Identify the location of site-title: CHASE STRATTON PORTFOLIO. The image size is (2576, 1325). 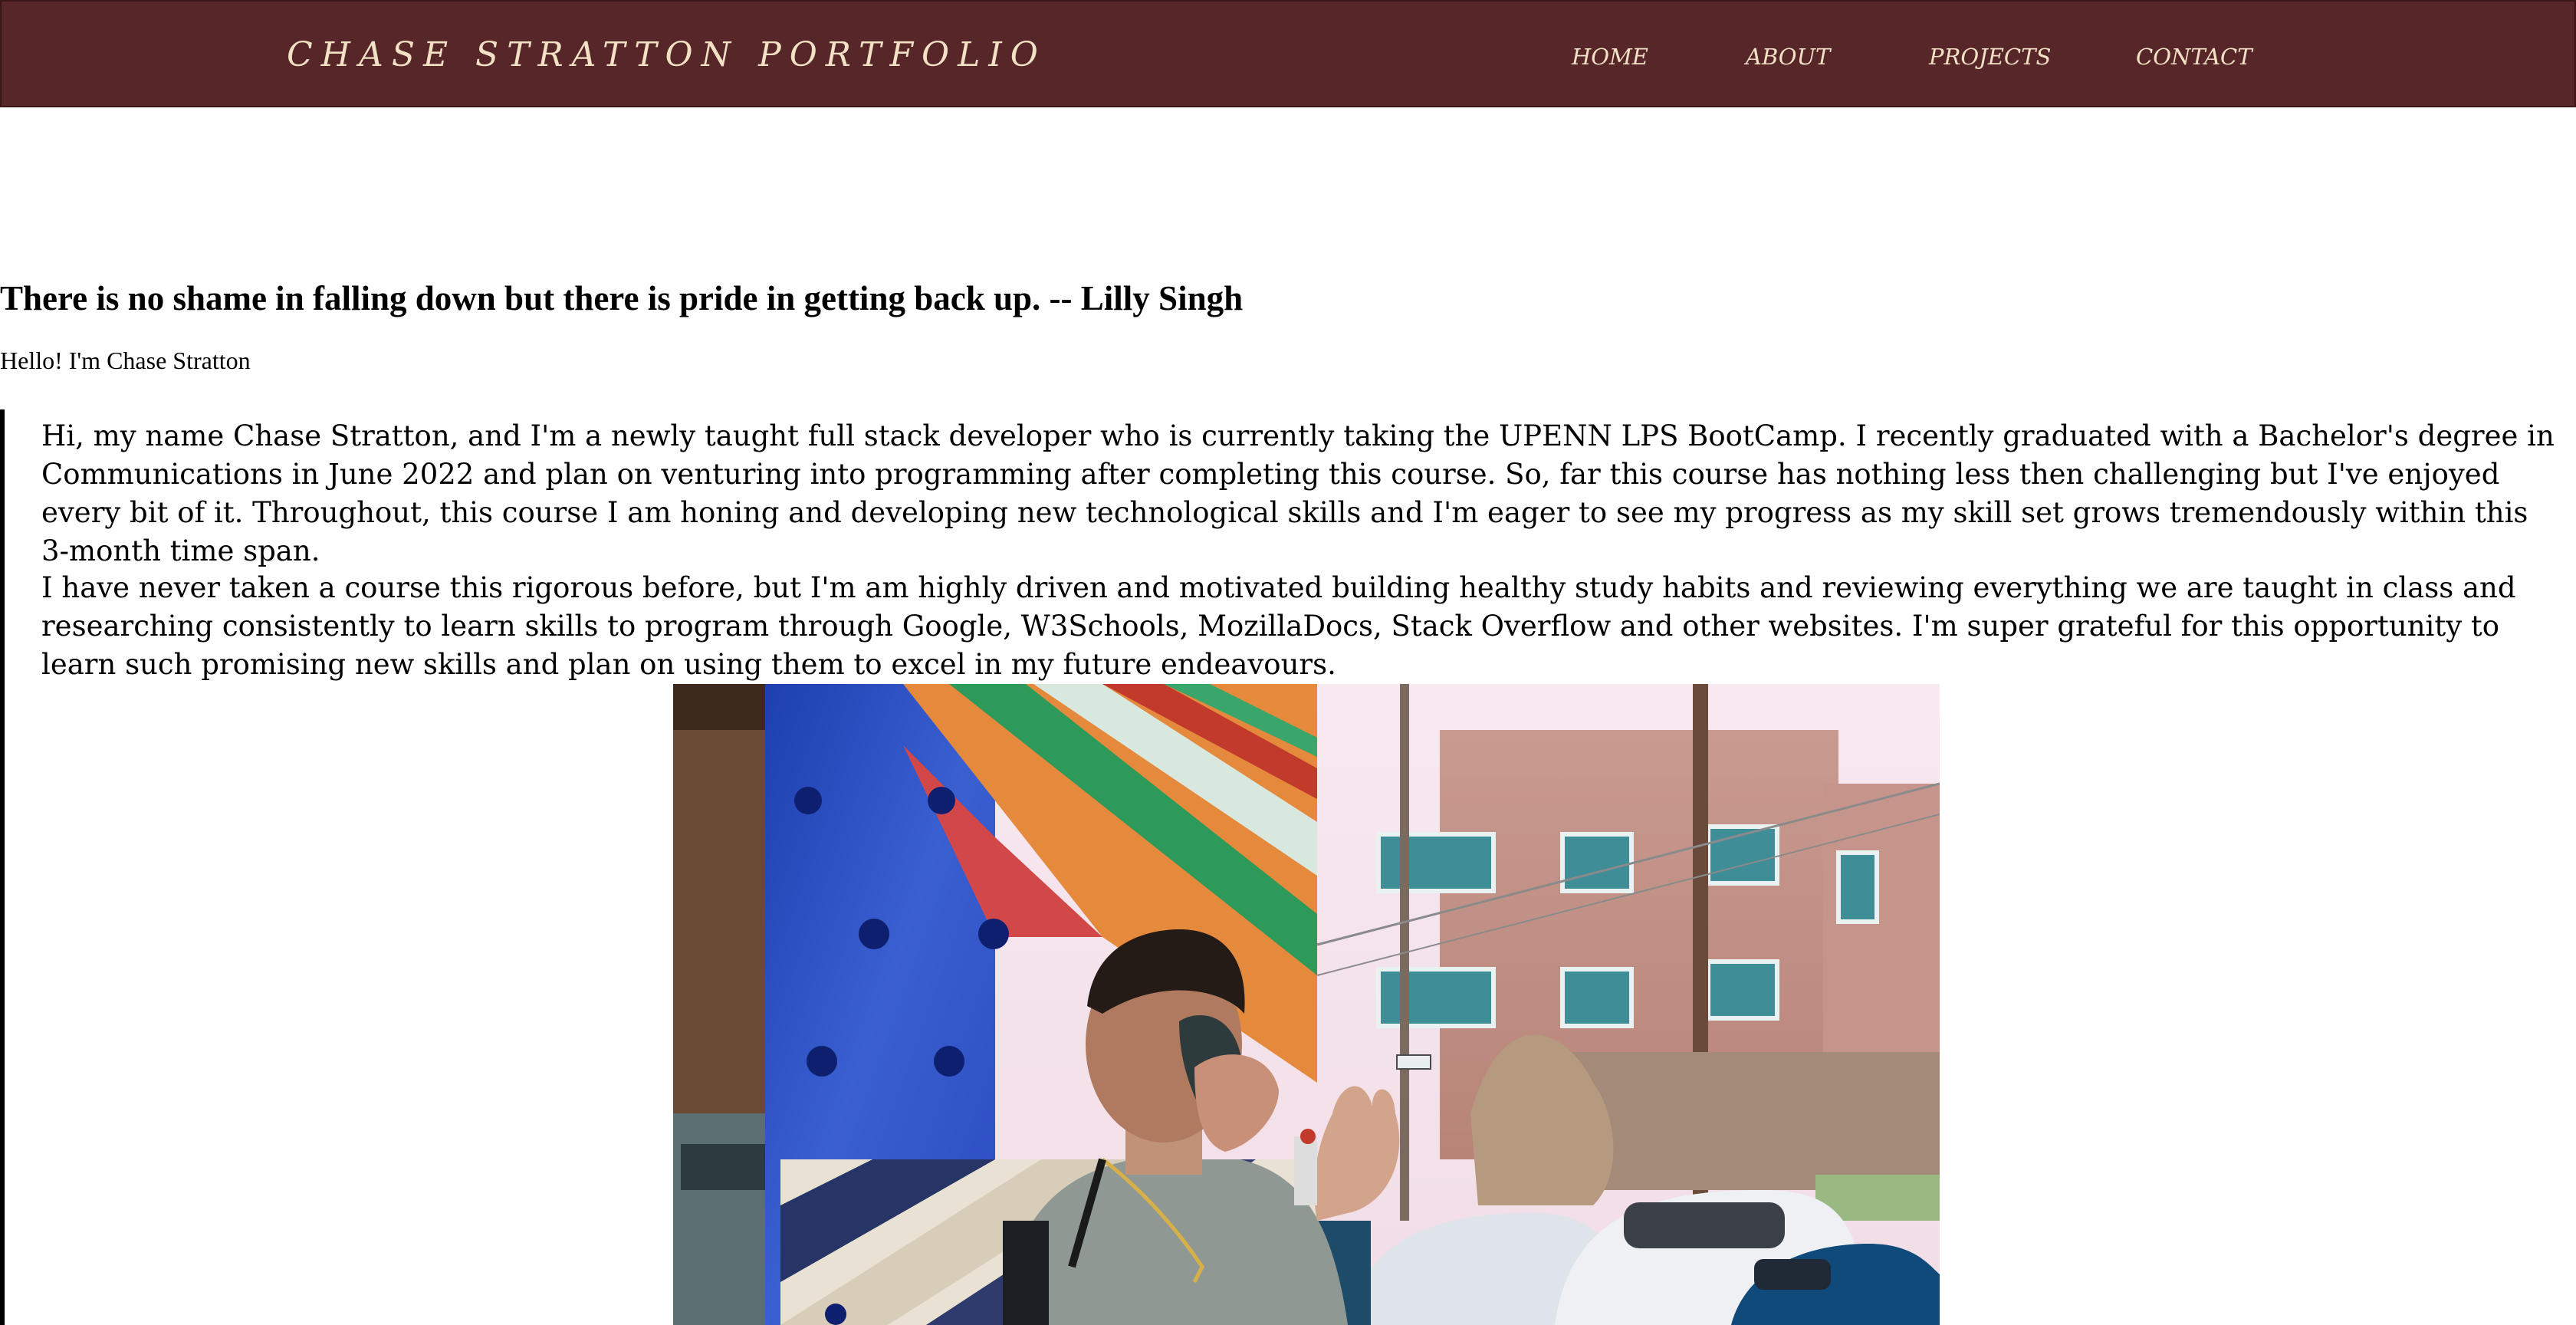
(666, 54).